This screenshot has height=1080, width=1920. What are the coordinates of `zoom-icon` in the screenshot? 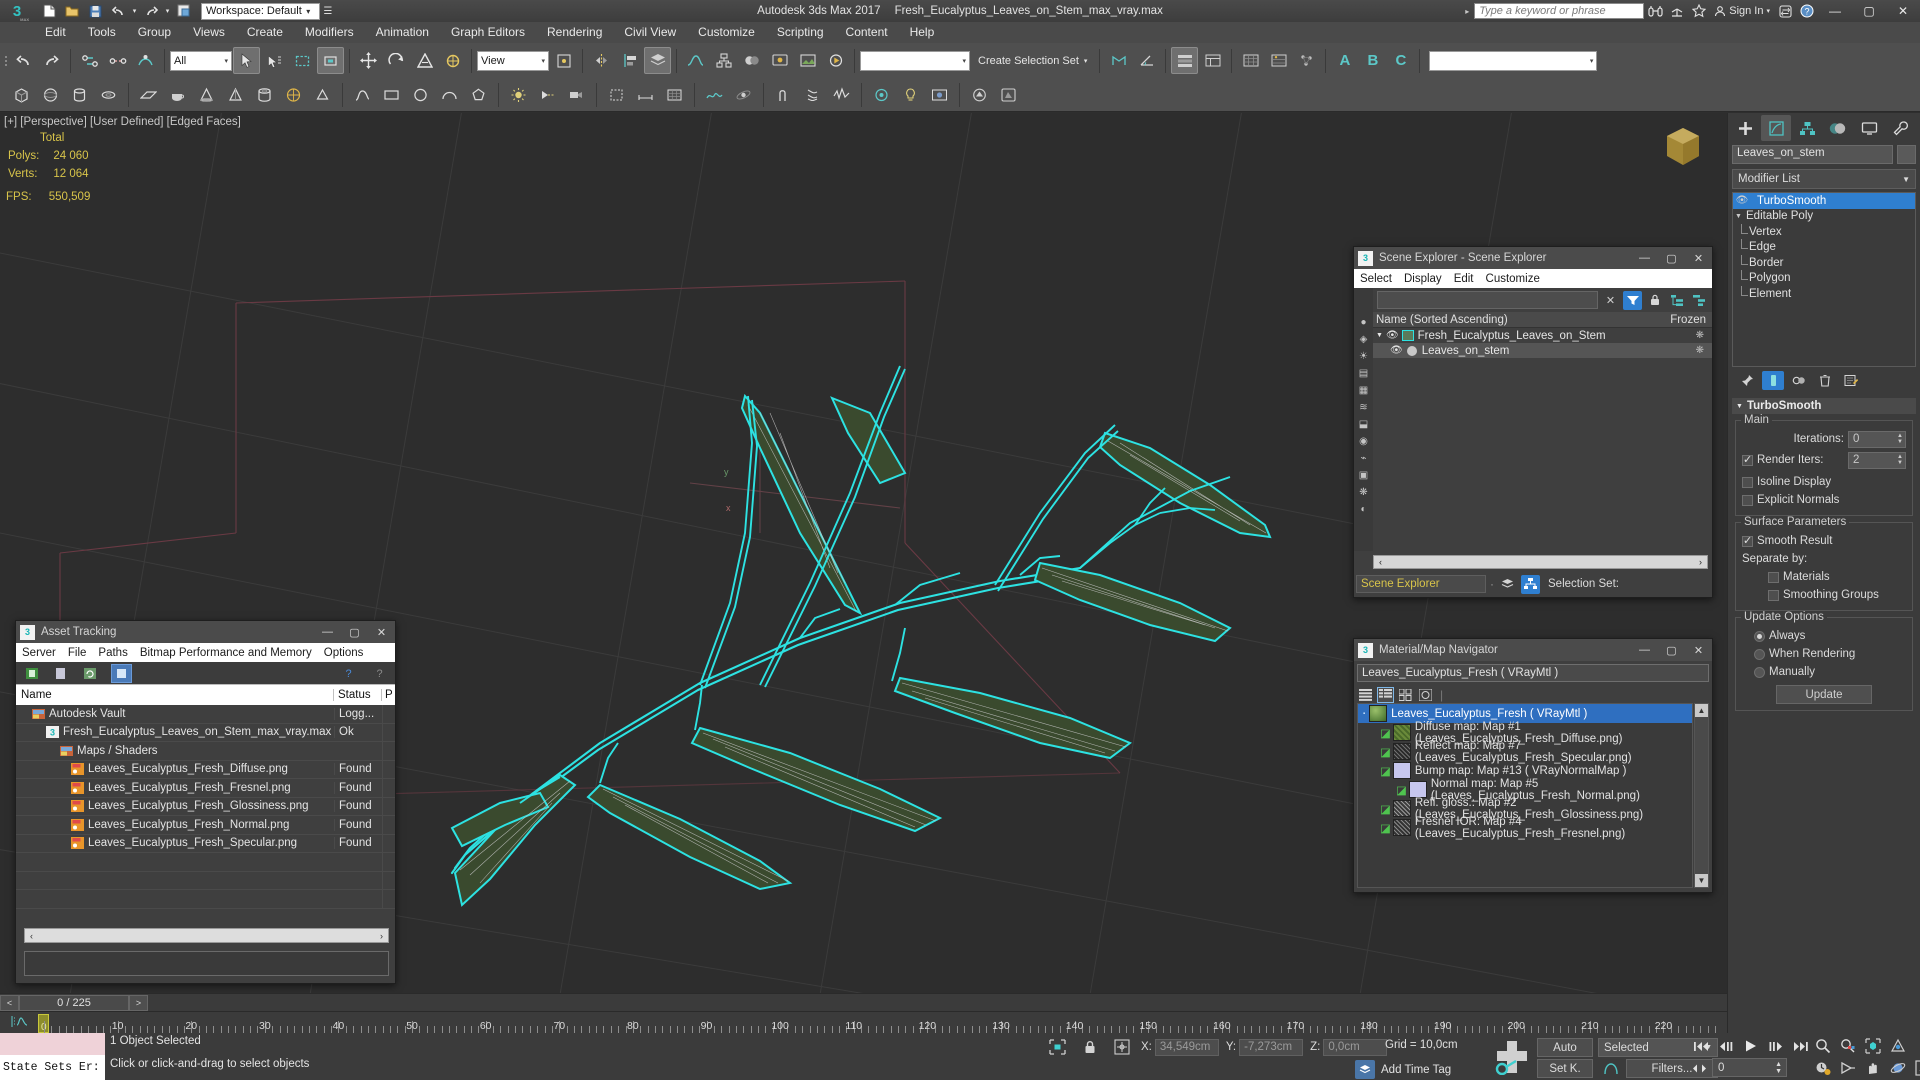 It's located at (1822, 1046).